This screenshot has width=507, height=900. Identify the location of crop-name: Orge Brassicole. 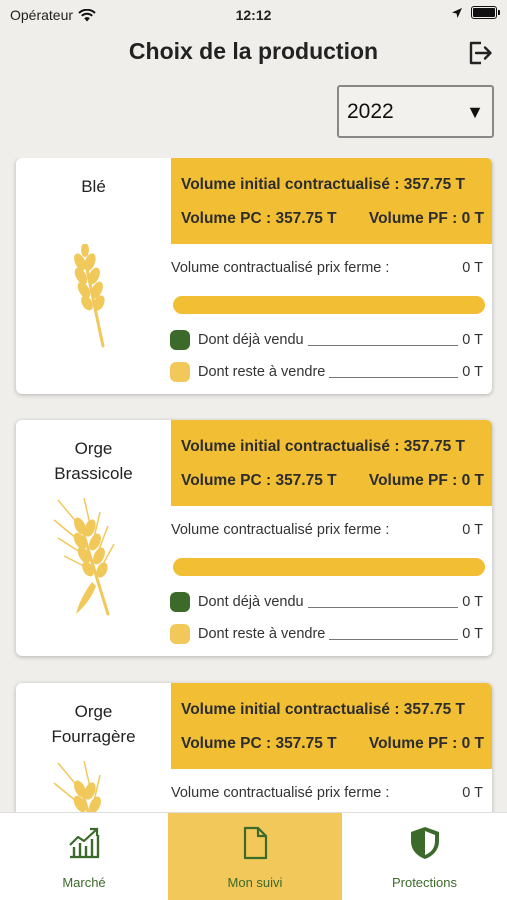
(93, 461).